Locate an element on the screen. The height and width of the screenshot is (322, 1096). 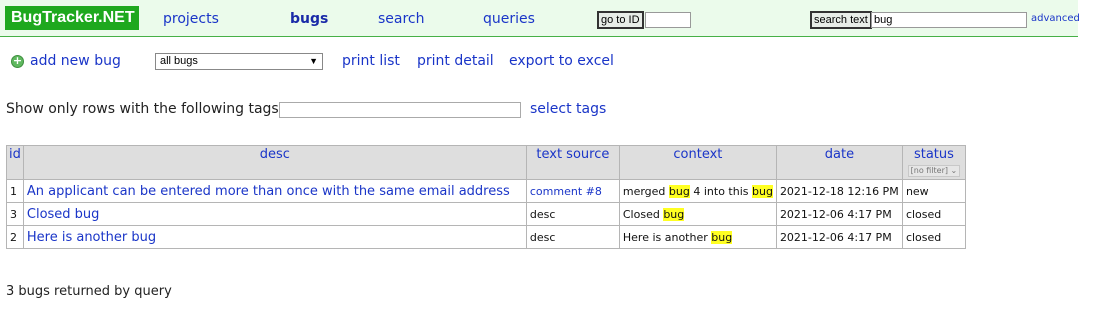
col-header-status-label: status is located at coordinates (934, 154).